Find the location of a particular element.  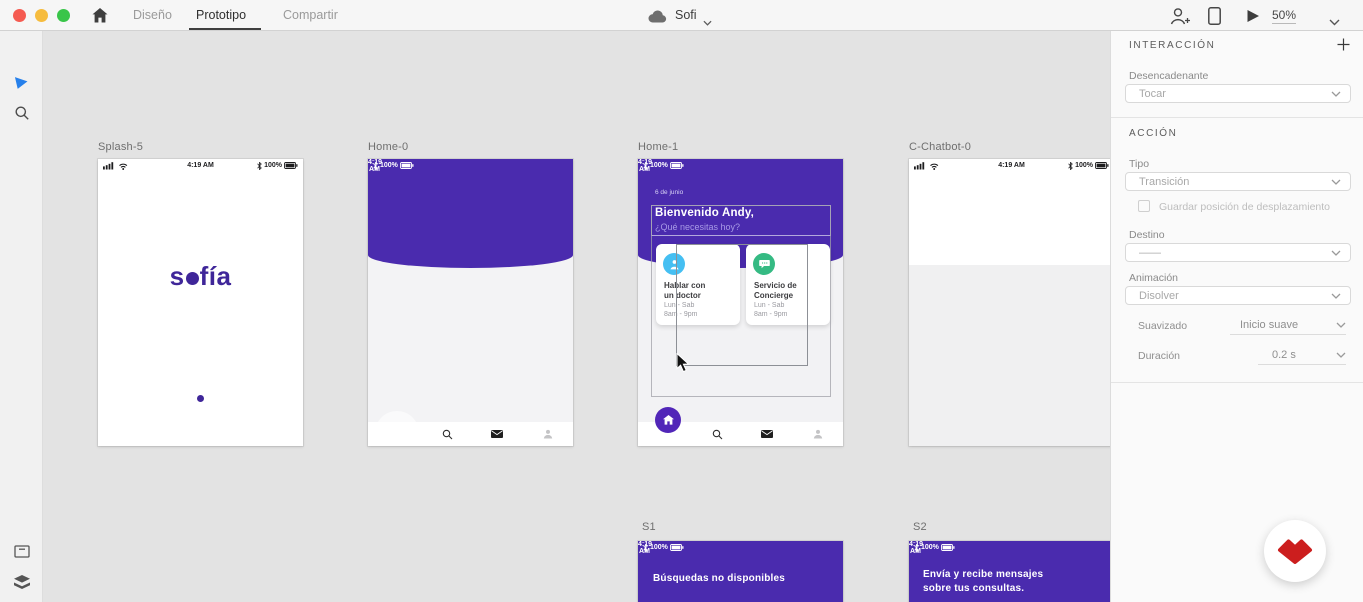

artboard-splash5: 4:19 AM 100% s fía is located at coordinates (200, 302).